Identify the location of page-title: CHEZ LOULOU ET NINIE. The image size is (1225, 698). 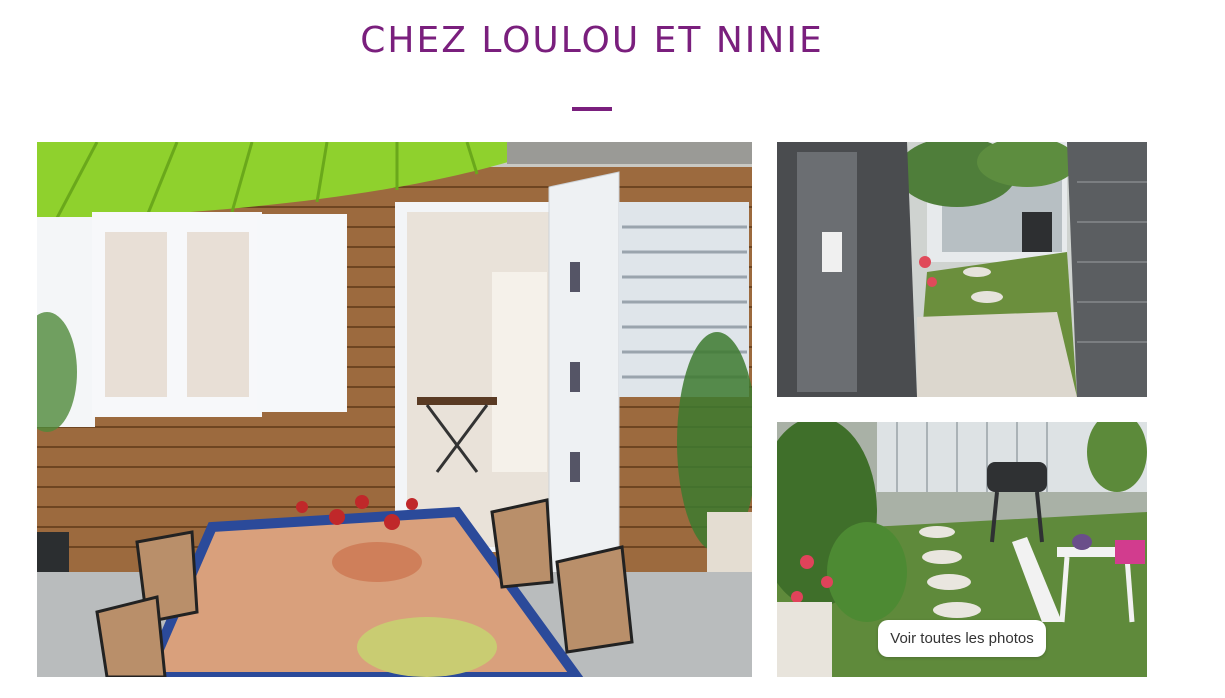
(592, 40).